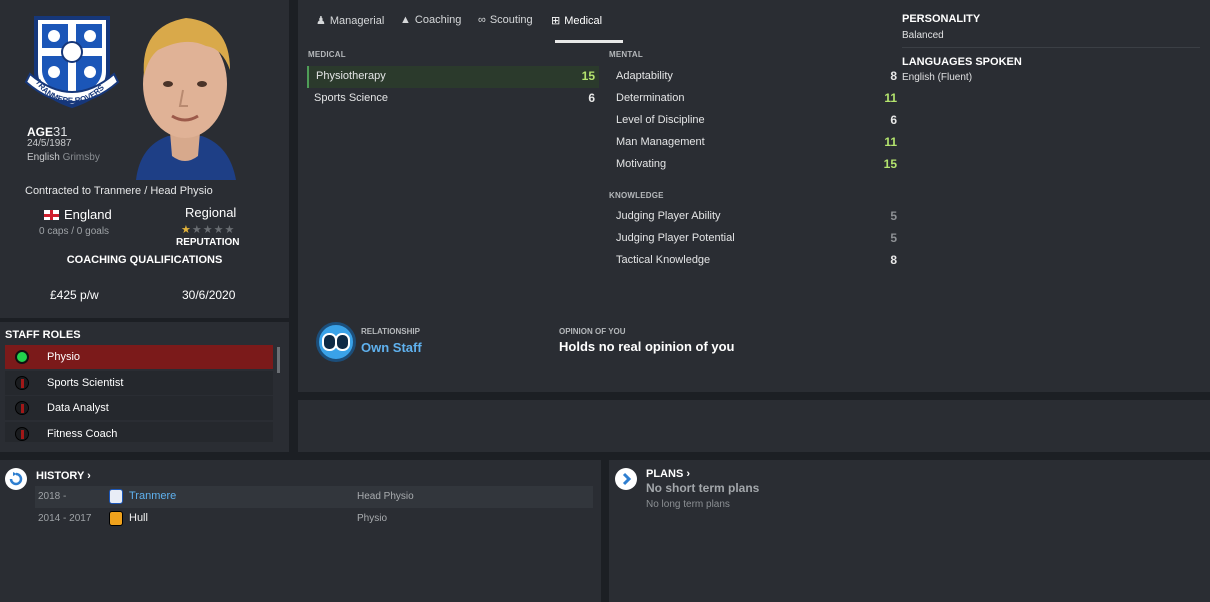 The width and height of the screenshot is (1210, 602). What do you see at coordinates (152, 496) in the screenshot?
I see `history-club-link: Tranmere` at bounding box center [152, 496].